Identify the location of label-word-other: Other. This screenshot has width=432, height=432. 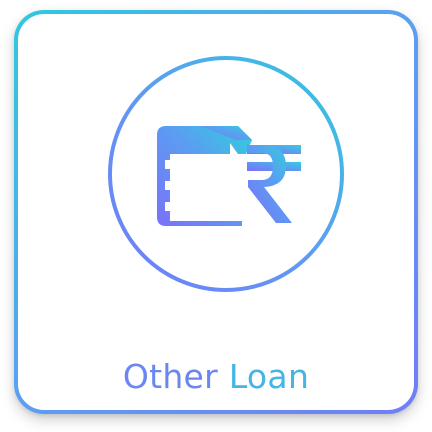
(170, 376).